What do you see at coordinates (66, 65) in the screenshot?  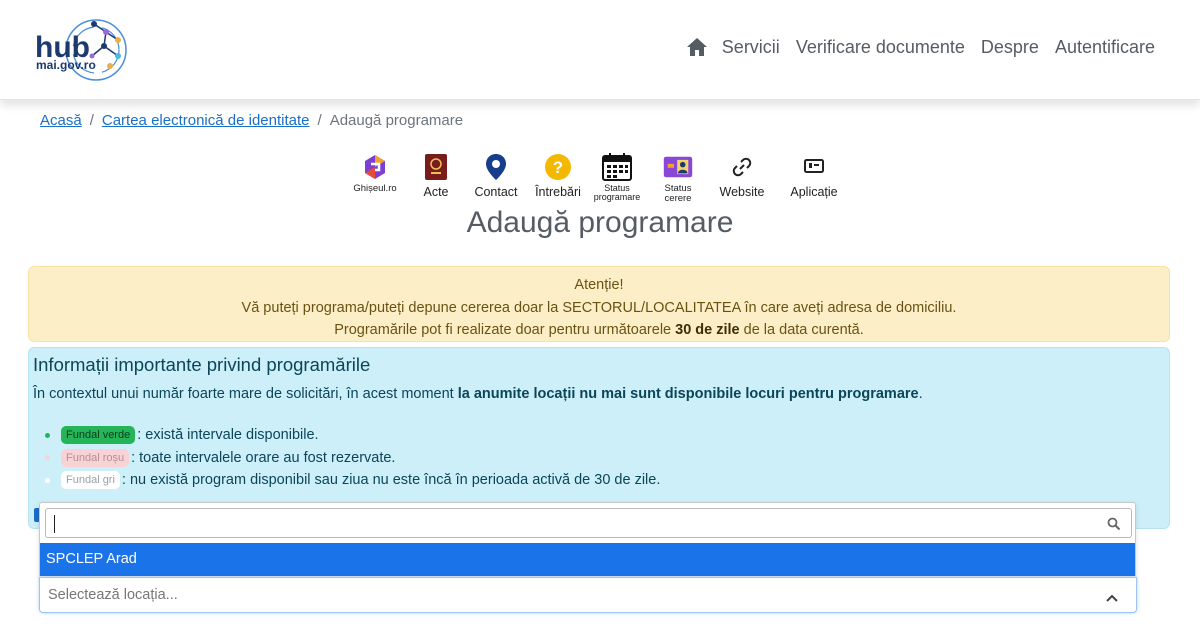 I see `logo-text-domain: mai.gov.ro` at bounding box center [66, 65].